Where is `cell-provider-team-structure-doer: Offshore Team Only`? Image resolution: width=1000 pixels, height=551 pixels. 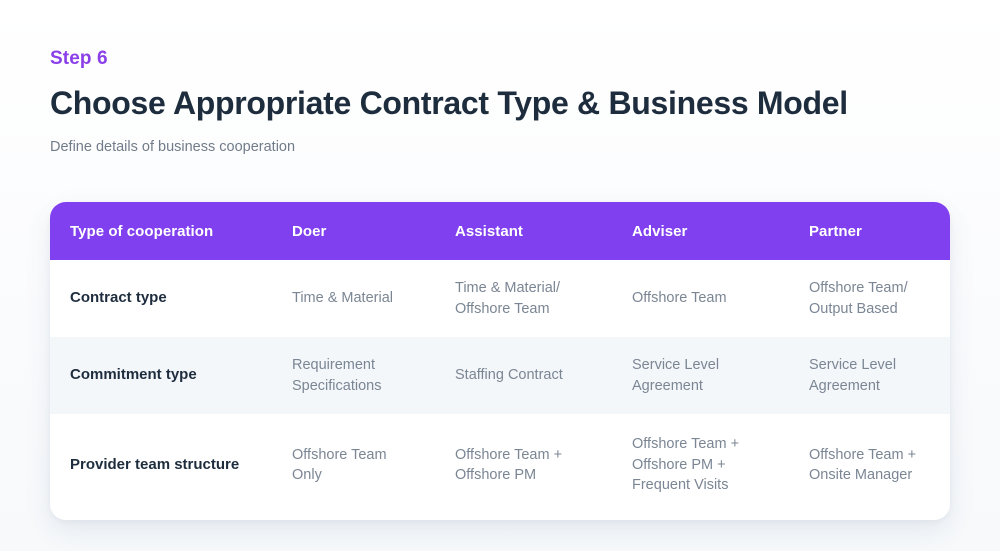 cell-provider-team-structure-doer: Offshore Team Only is located at coordinates (339, 465).